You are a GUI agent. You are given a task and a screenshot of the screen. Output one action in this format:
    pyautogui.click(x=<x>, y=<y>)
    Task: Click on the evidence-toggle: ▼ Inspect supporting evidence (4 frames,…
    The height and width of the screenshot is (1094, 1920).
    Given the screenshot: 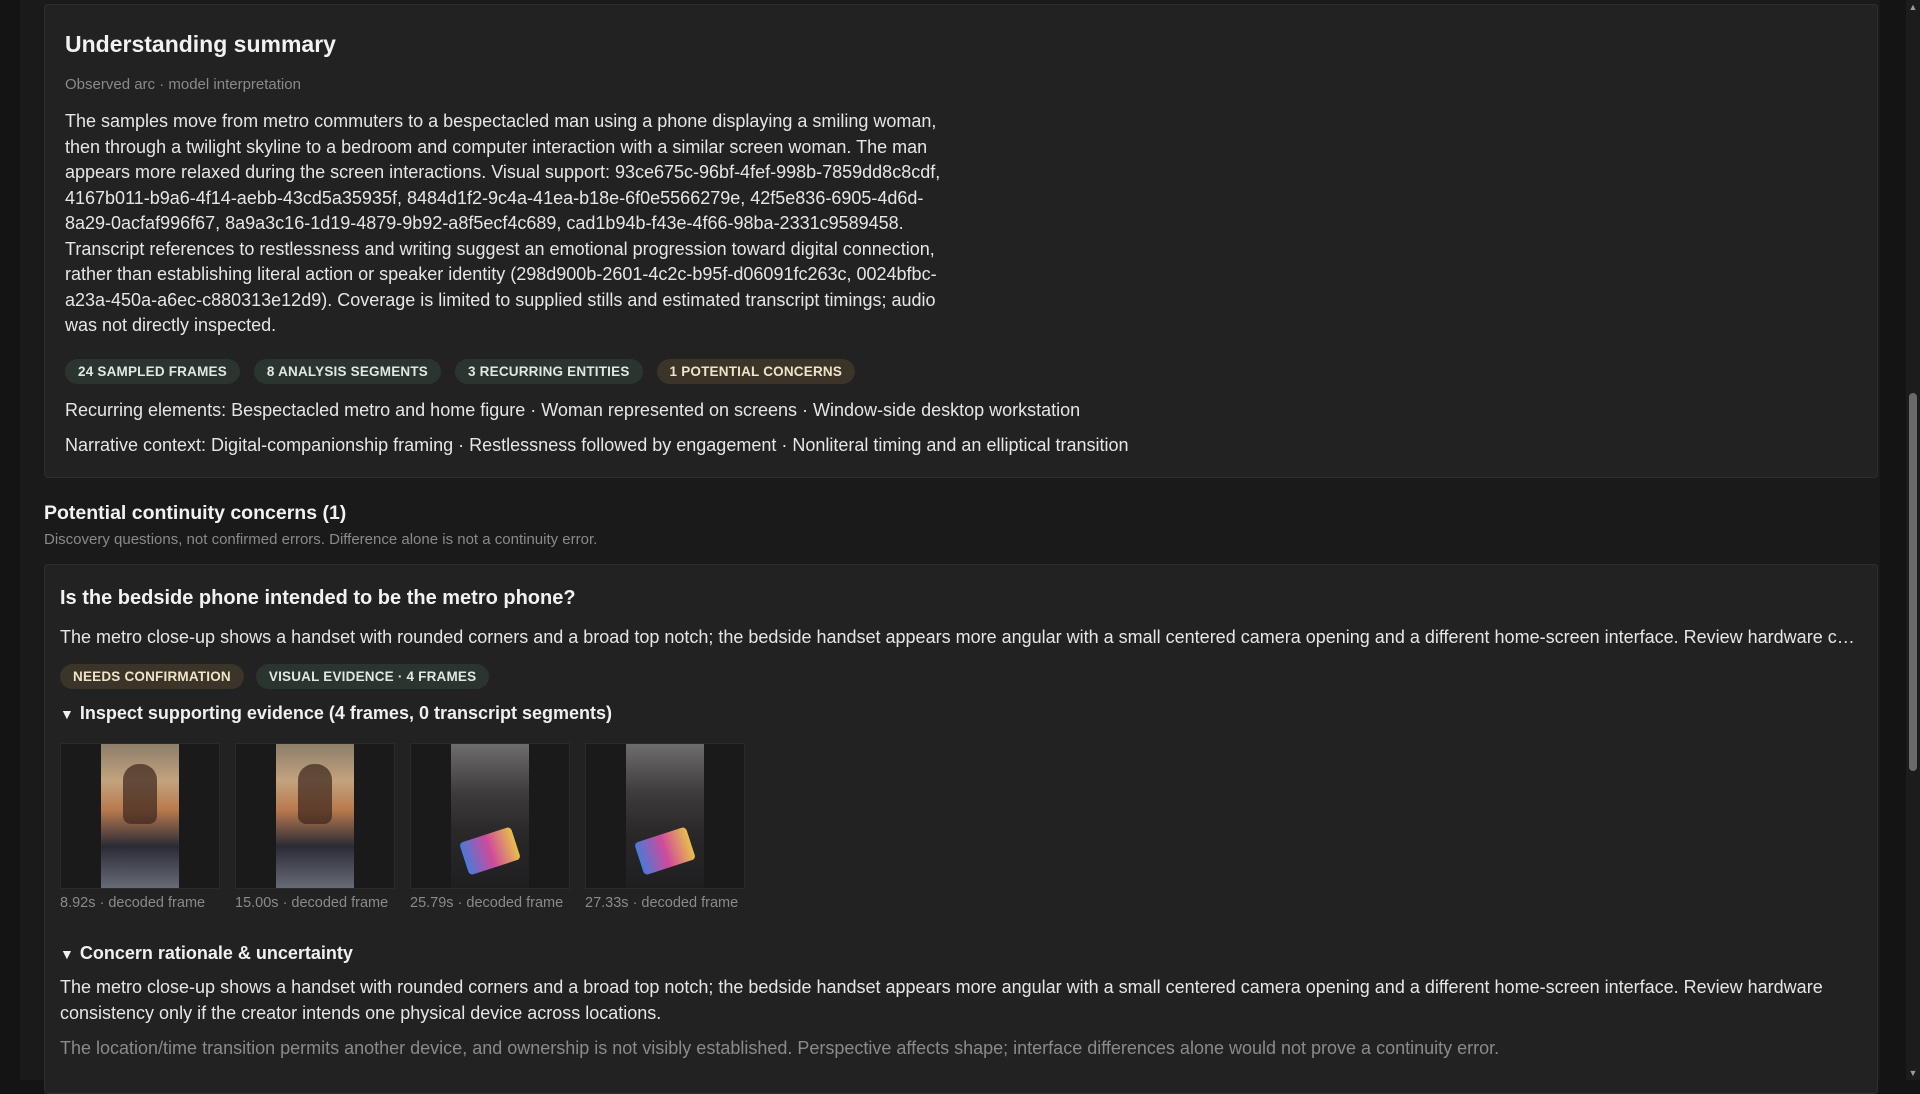 What is the action you would take?
    pyautogui.click(x=961, y=713)
    